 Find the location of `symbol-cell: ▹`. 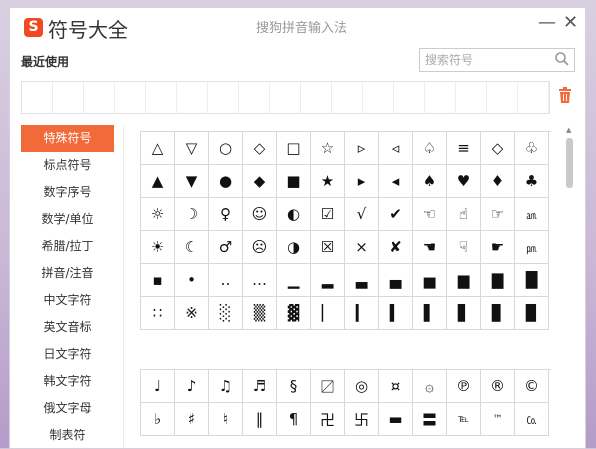

symbol-cell: ▹ is located at coordinates (362, 148).